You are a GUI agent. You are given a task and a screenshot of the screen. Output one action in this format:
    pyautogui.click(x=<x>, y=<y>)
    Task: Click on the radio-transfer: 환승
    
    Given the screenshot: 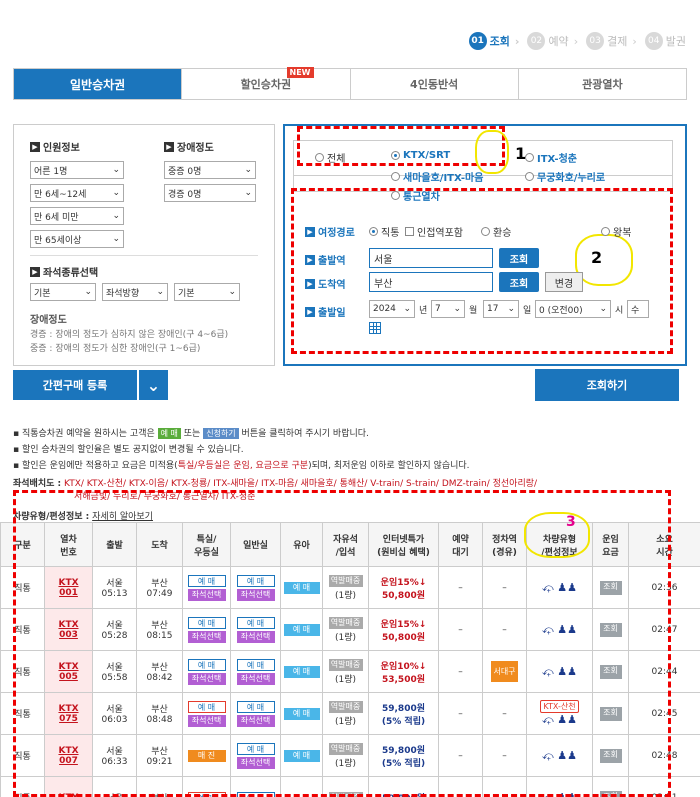 What is the action you would take?
    pyautogui.click(x=496, y=231)
    